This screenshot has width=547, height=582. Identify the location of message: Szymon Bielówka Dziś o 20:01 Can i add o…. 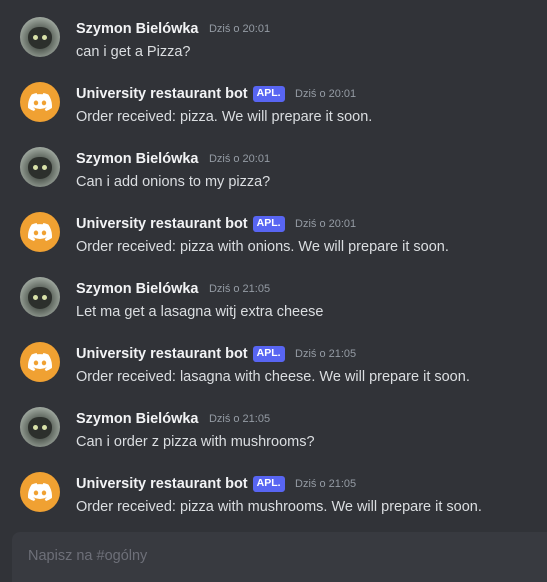
(273, 172).